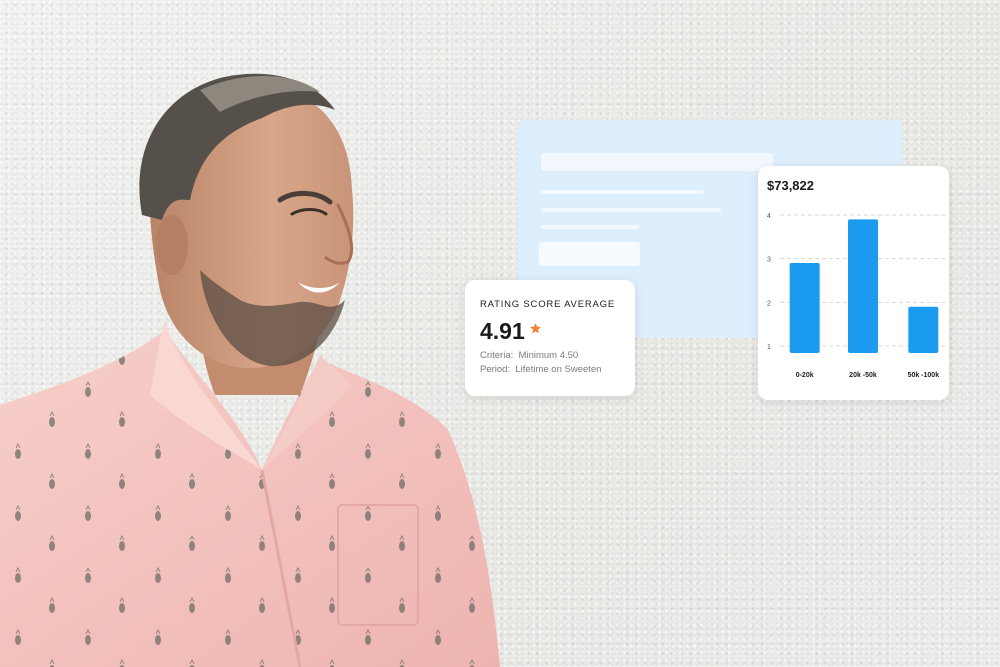  Describe the element at coordinates (495, 369) in the screenshot. I see `period-label: Period:` at that location.